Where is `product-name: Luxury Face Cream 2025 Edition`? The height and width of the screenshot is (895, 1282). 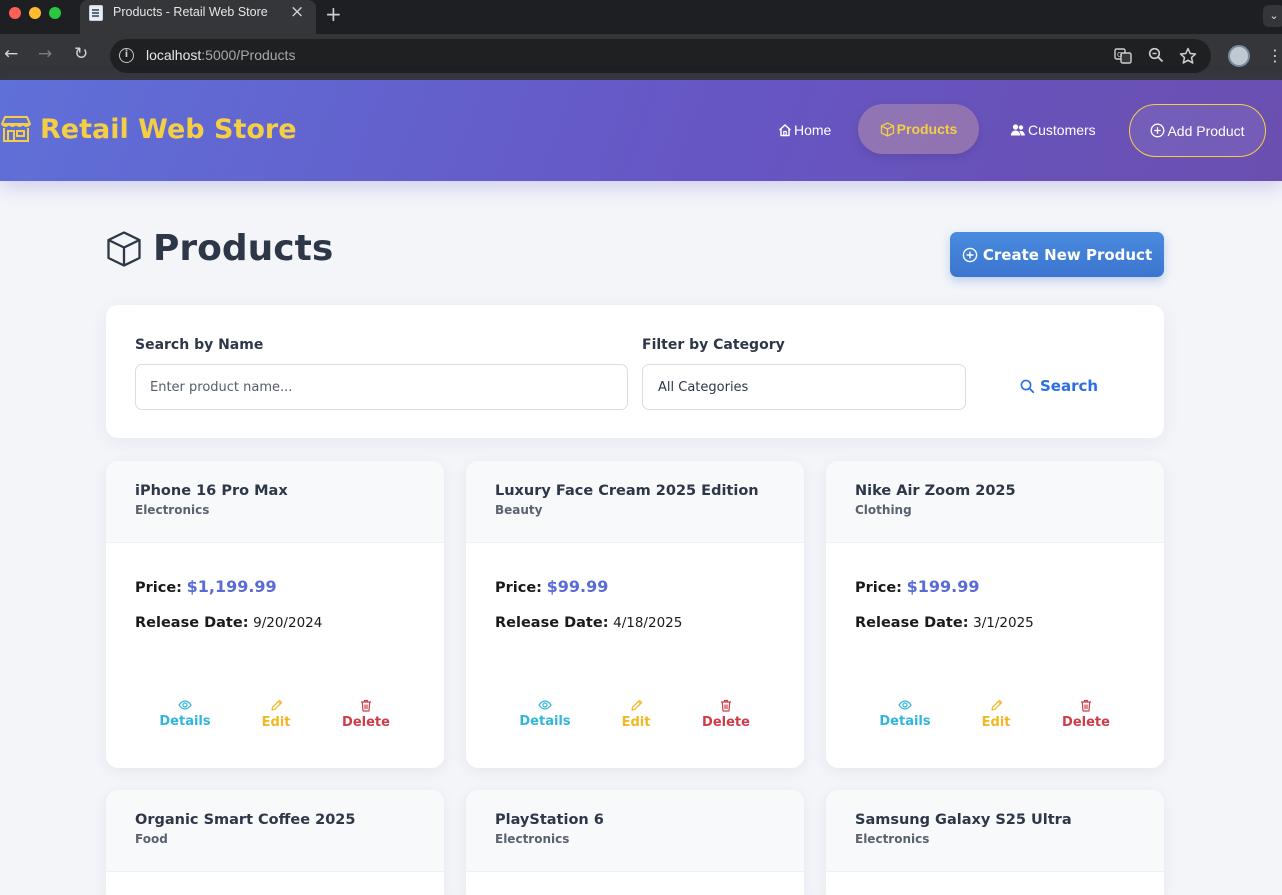
product-name: Luxury Face Cream 2025 Edition is located at coordinates (627, 491).